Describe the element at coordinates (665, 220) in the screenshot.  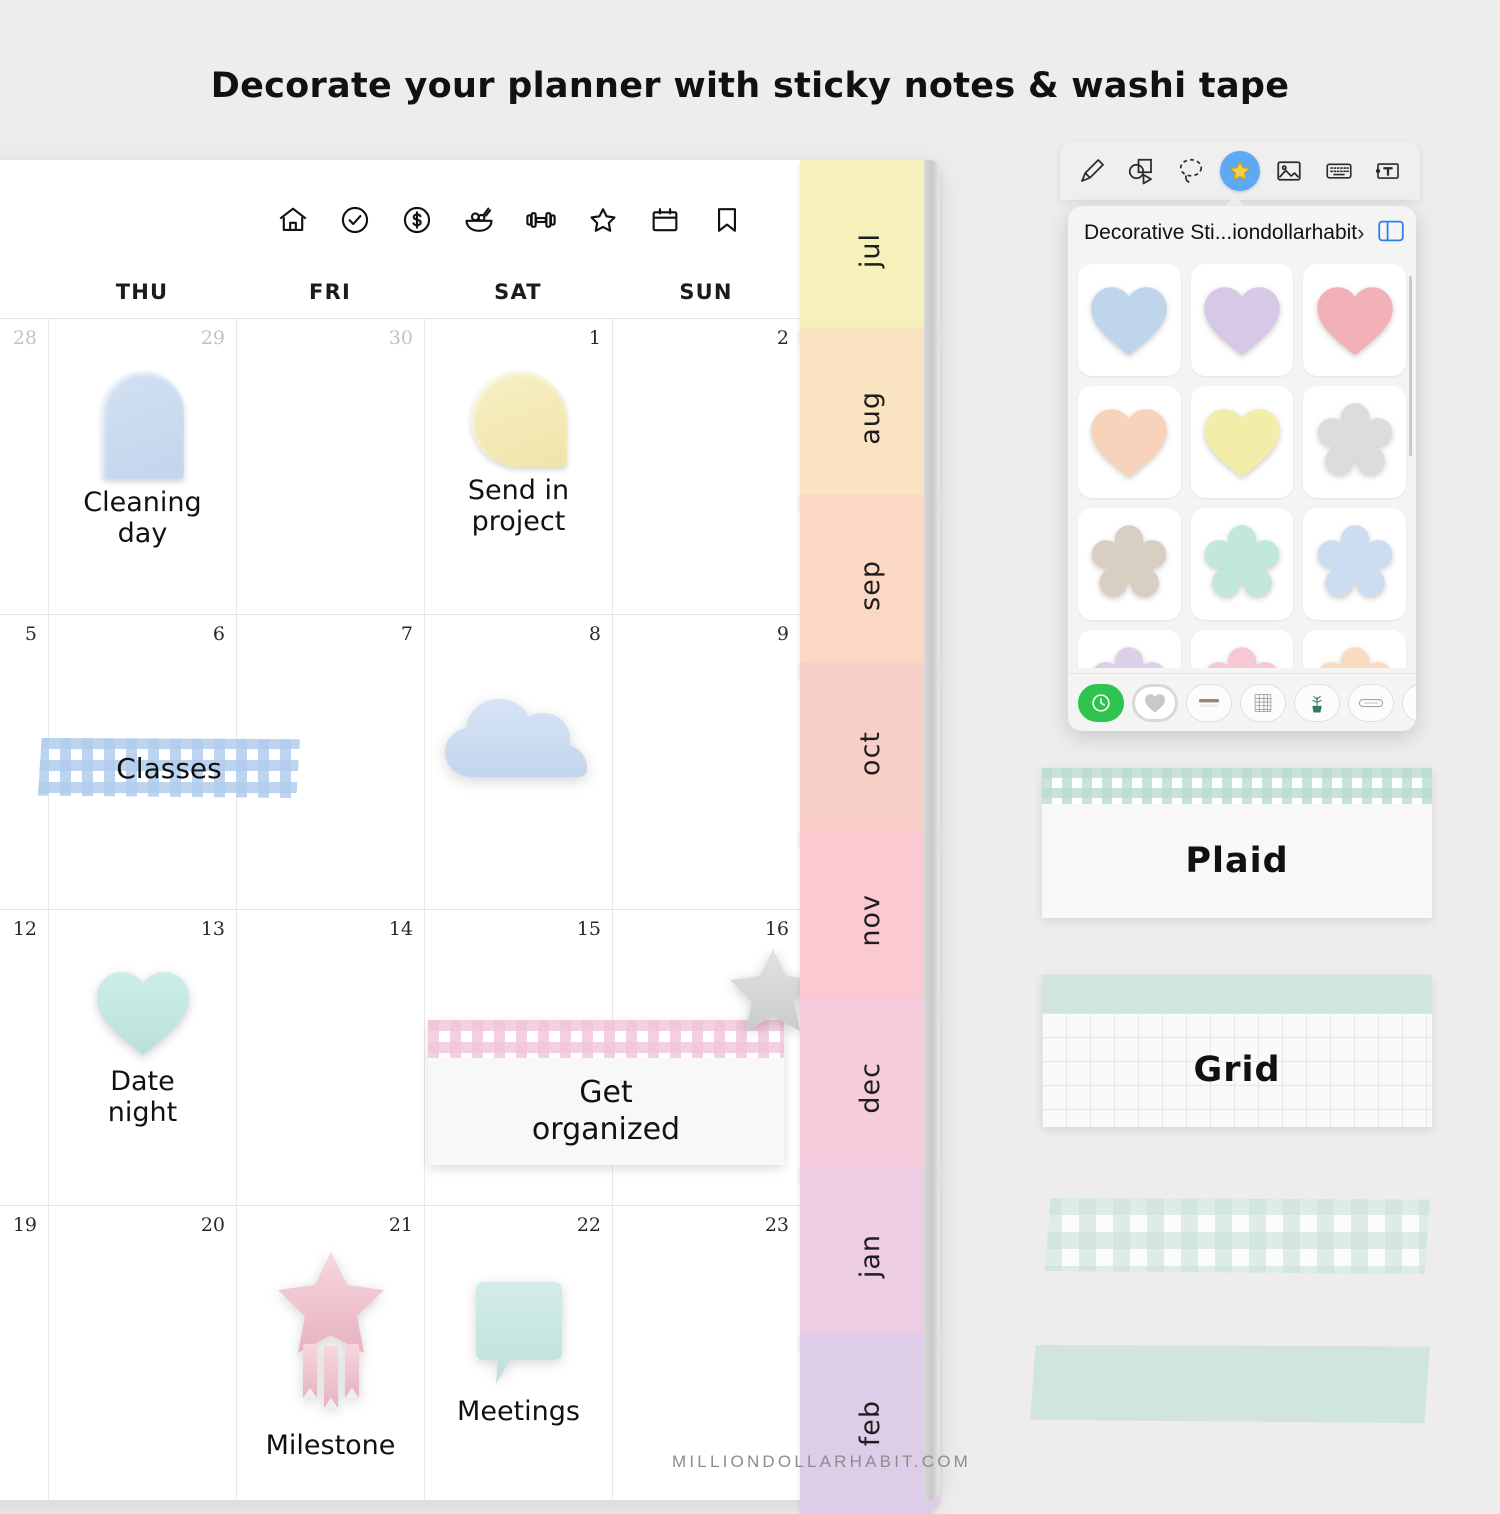
I see `calendar-icon` at that location.